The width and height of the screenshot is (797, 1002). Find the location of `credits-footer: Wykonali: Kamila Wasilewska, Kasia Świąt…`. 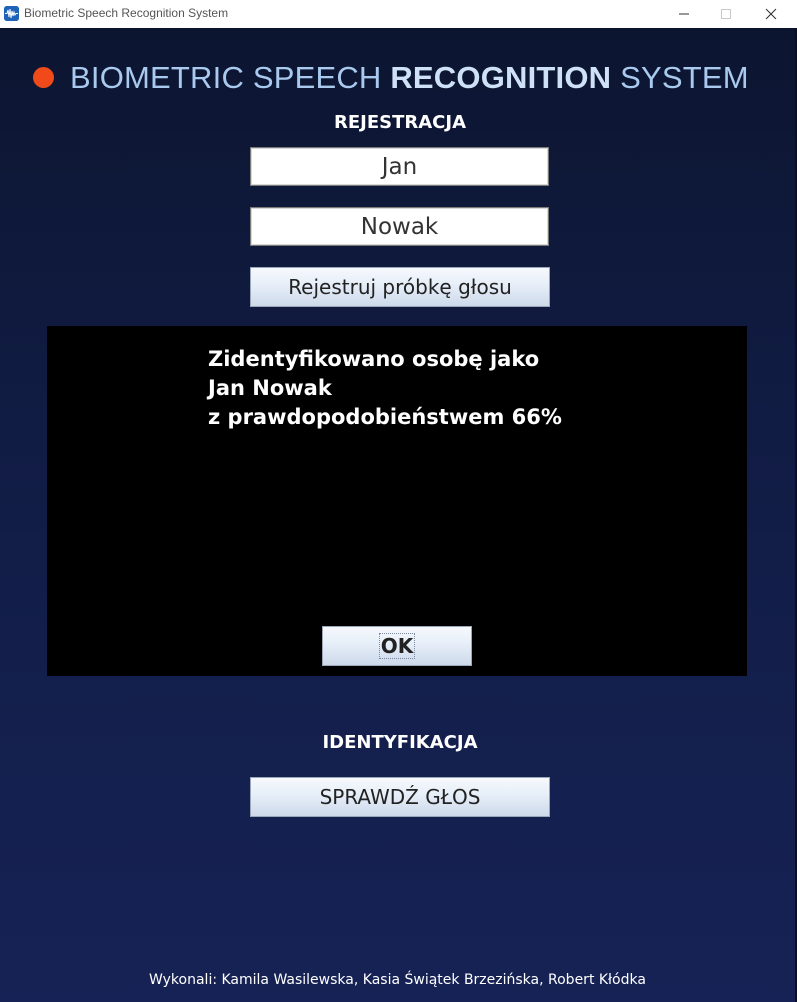

credits-footer: Wykonali: Kamila Wasilewska, Kasia Świąt… is located at coordinates (397, 980).